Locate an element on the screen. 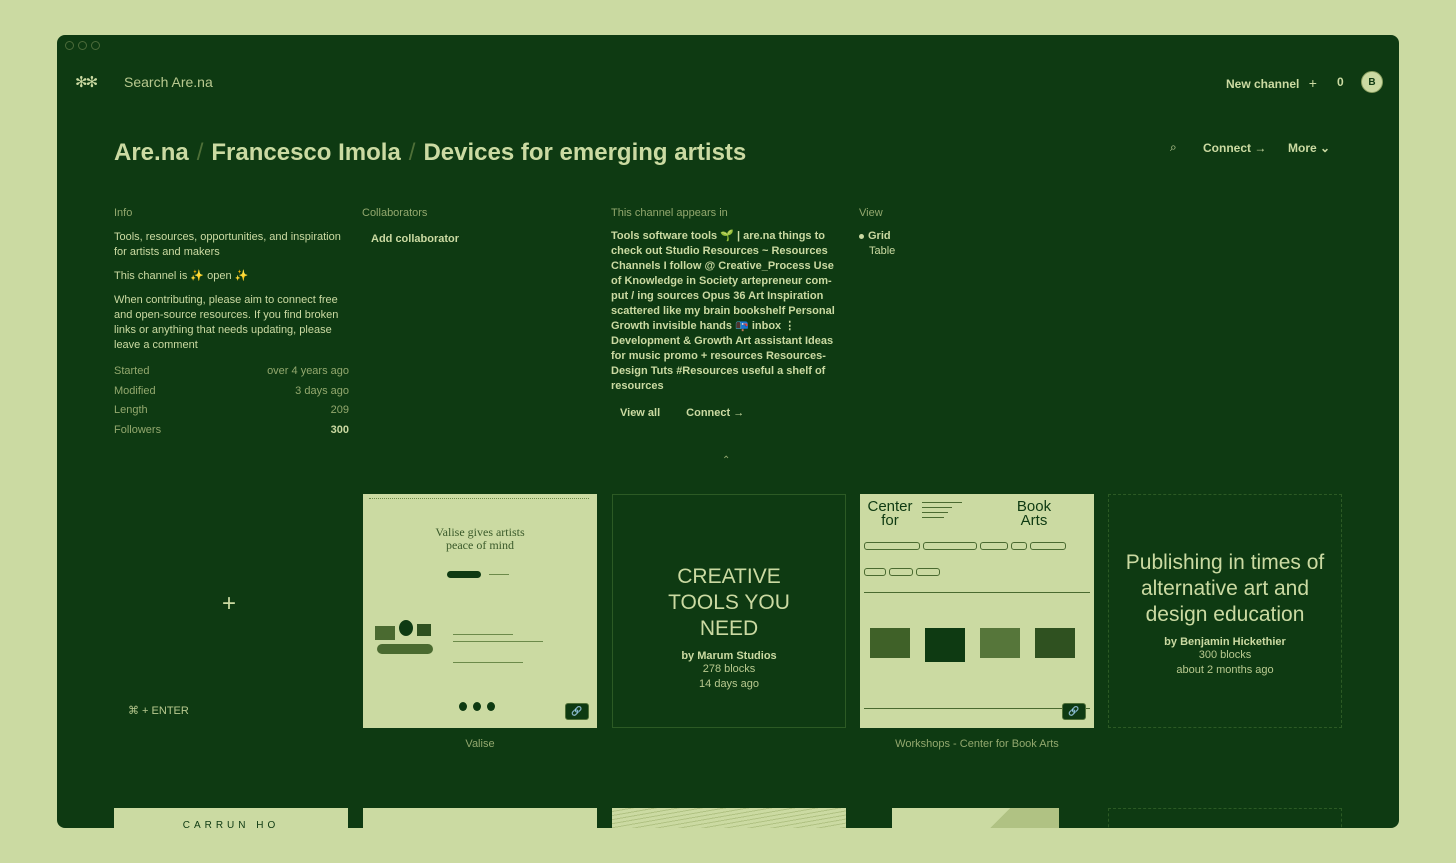  new-channel-label: New channel is located at coordinates (1263, 84).